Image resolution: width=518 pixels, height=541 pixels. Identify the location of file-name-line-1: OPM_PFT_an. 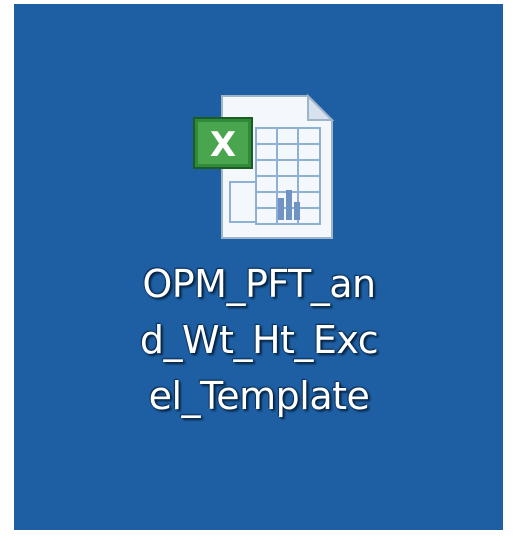
(259, 284).